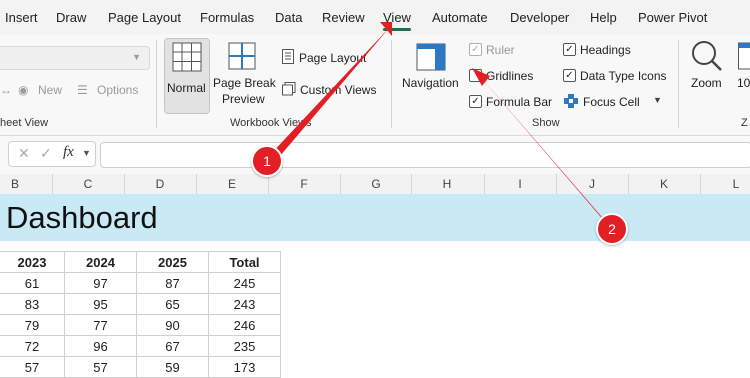 This screenshot has height=378, width=750. I want to click on annotation-badge-1: 1, so click(267, 161).